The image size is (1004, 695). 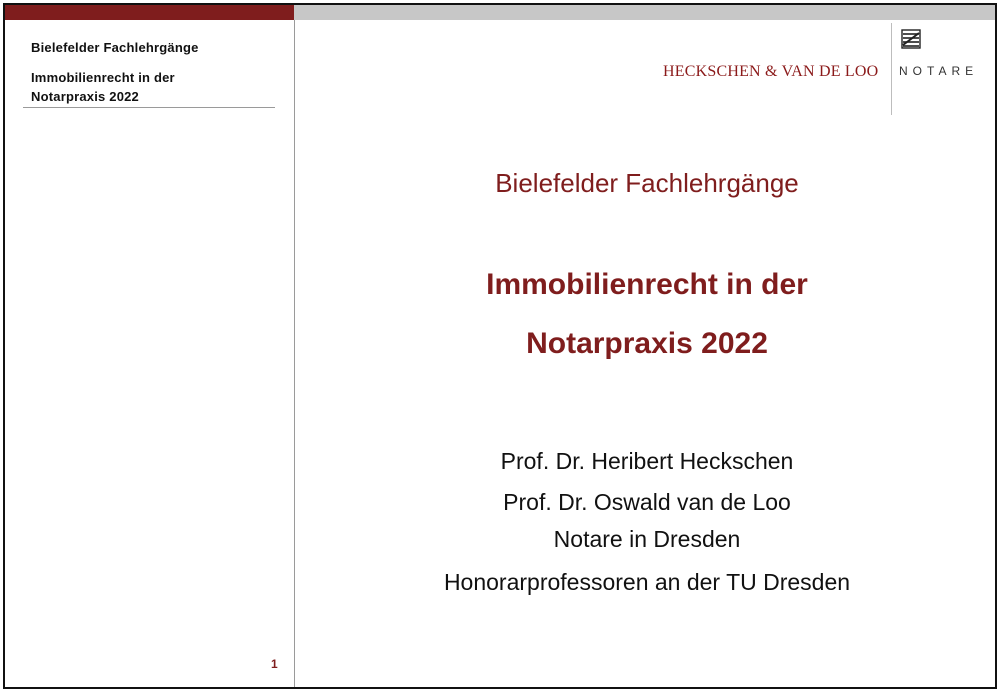 What do you see at coordinates (85, 96) in the screenshot?
I see `sidebar-course-line2: Notarpraxis 2022` at bounding box center [85, 96].